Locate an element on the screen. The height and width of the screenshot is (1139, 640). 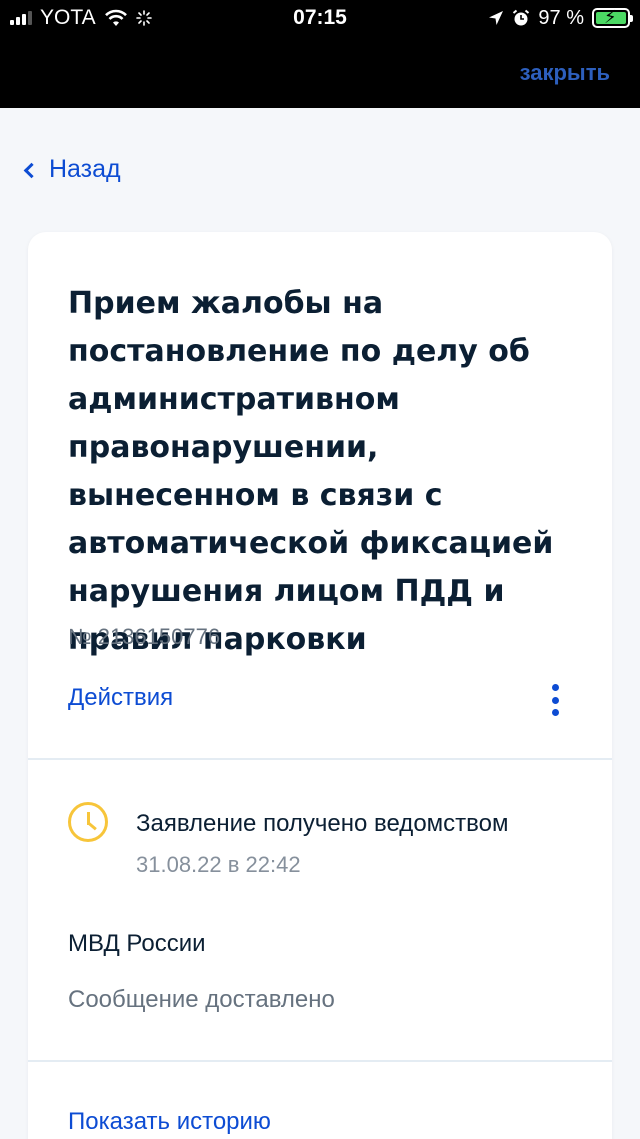
organization-name: МВД России is located at coordinates (137, 943).